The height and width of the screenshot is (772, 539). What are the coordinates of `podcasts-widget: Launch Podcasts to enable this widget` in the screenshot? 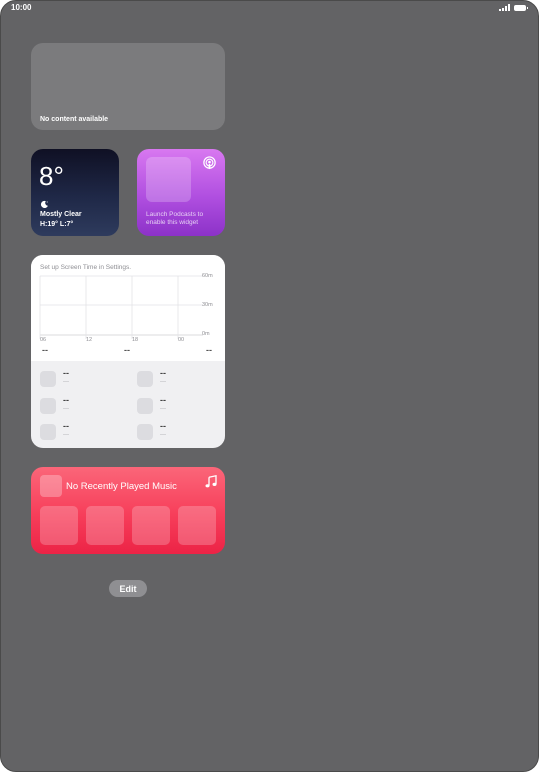 It's located at (181, 192).